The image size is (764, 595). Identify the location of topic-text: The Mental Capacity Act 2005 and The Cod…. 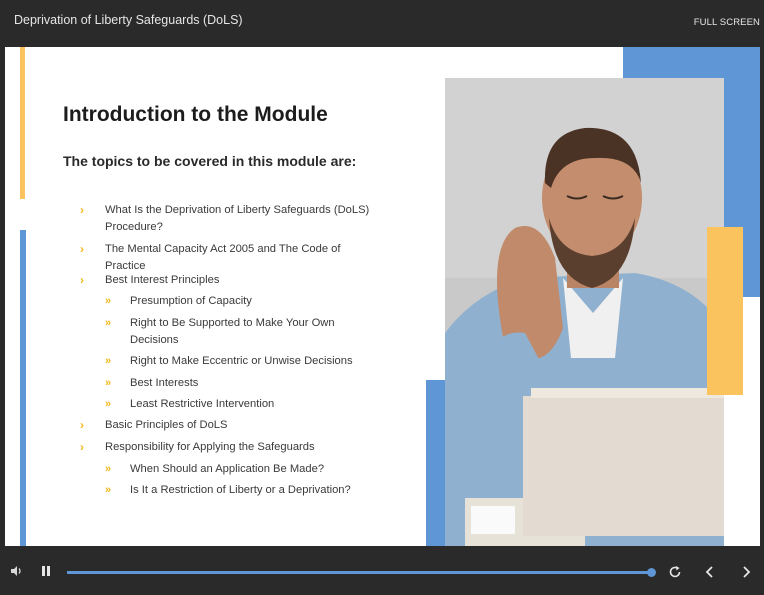
(223, 249).